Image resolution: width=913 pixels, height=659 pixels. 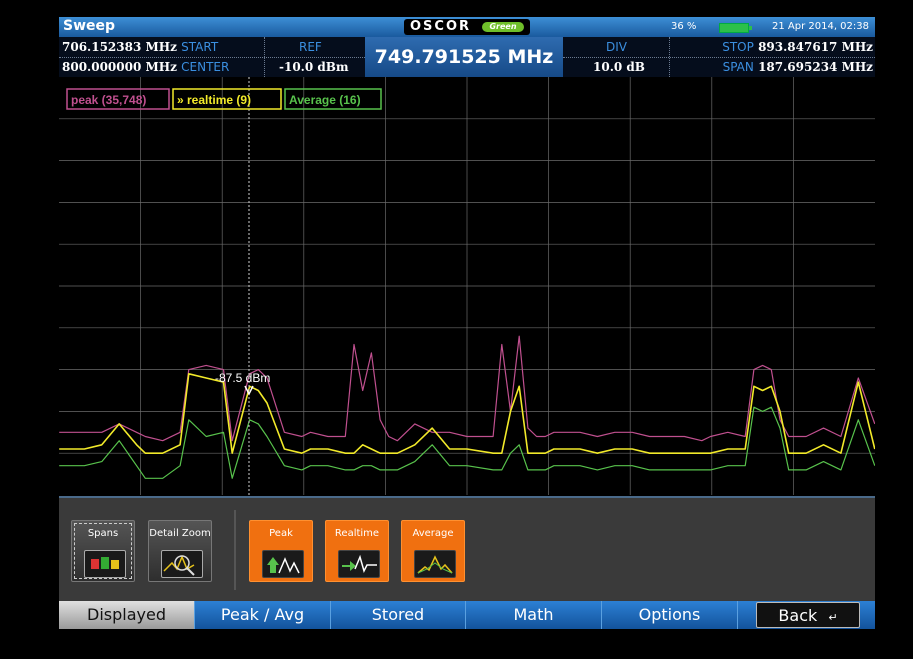 What do you see at coordinates (533, 615) in the screenshot?
I see `tab-math: Math` at bounding box center [533, 615].